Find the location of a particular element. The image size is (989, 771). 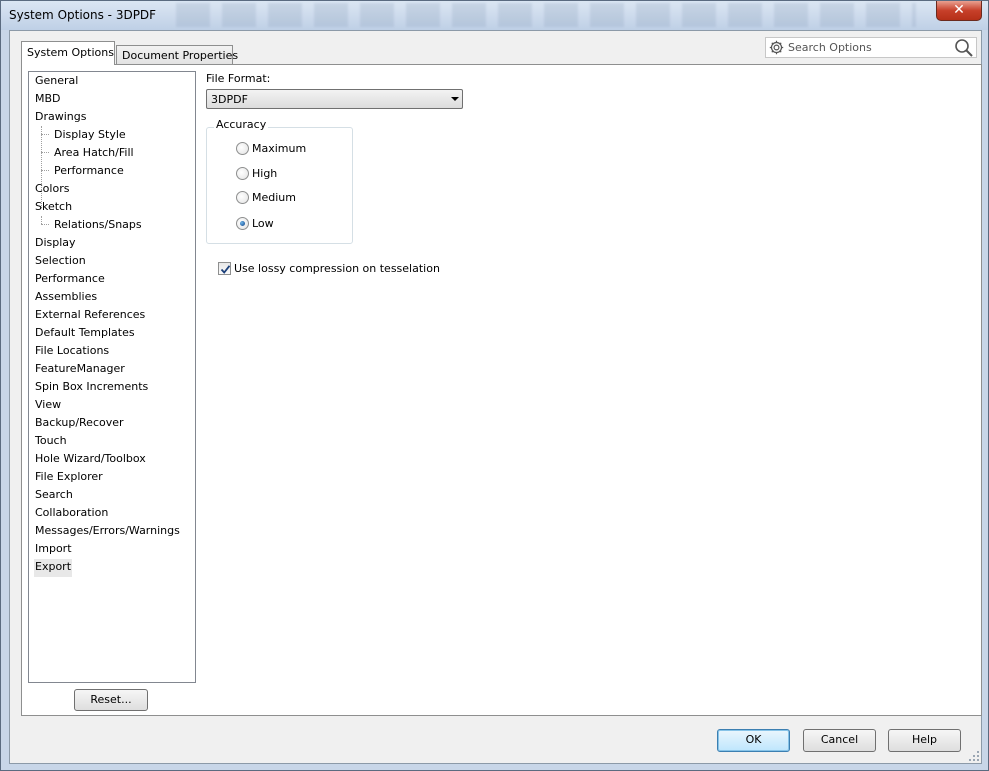

radio-button-checked is located at coordinates (242, 223).